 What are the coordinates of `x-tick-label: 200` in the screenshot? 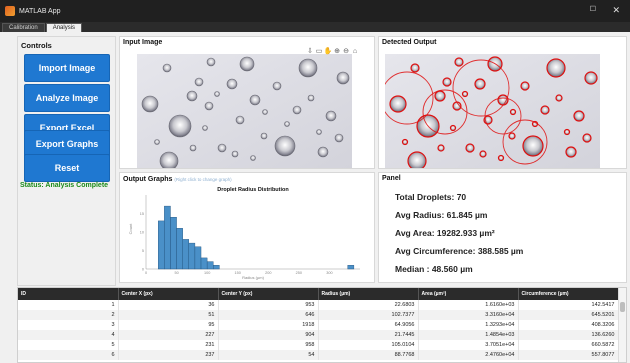 It's located at (268, 273).